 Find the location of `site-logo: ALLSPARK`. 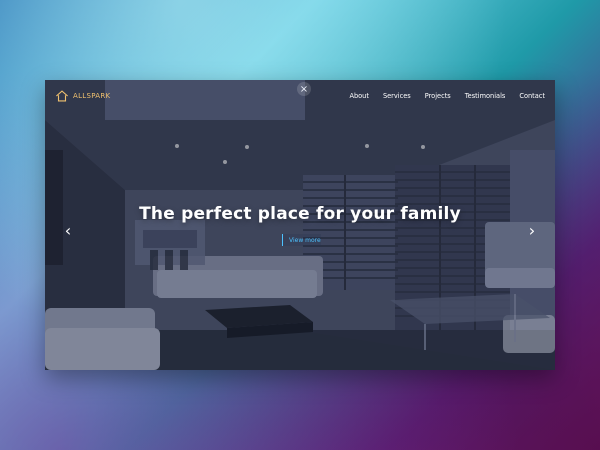

site-logo: ALLSPARK is located at coordinates (82, 96).